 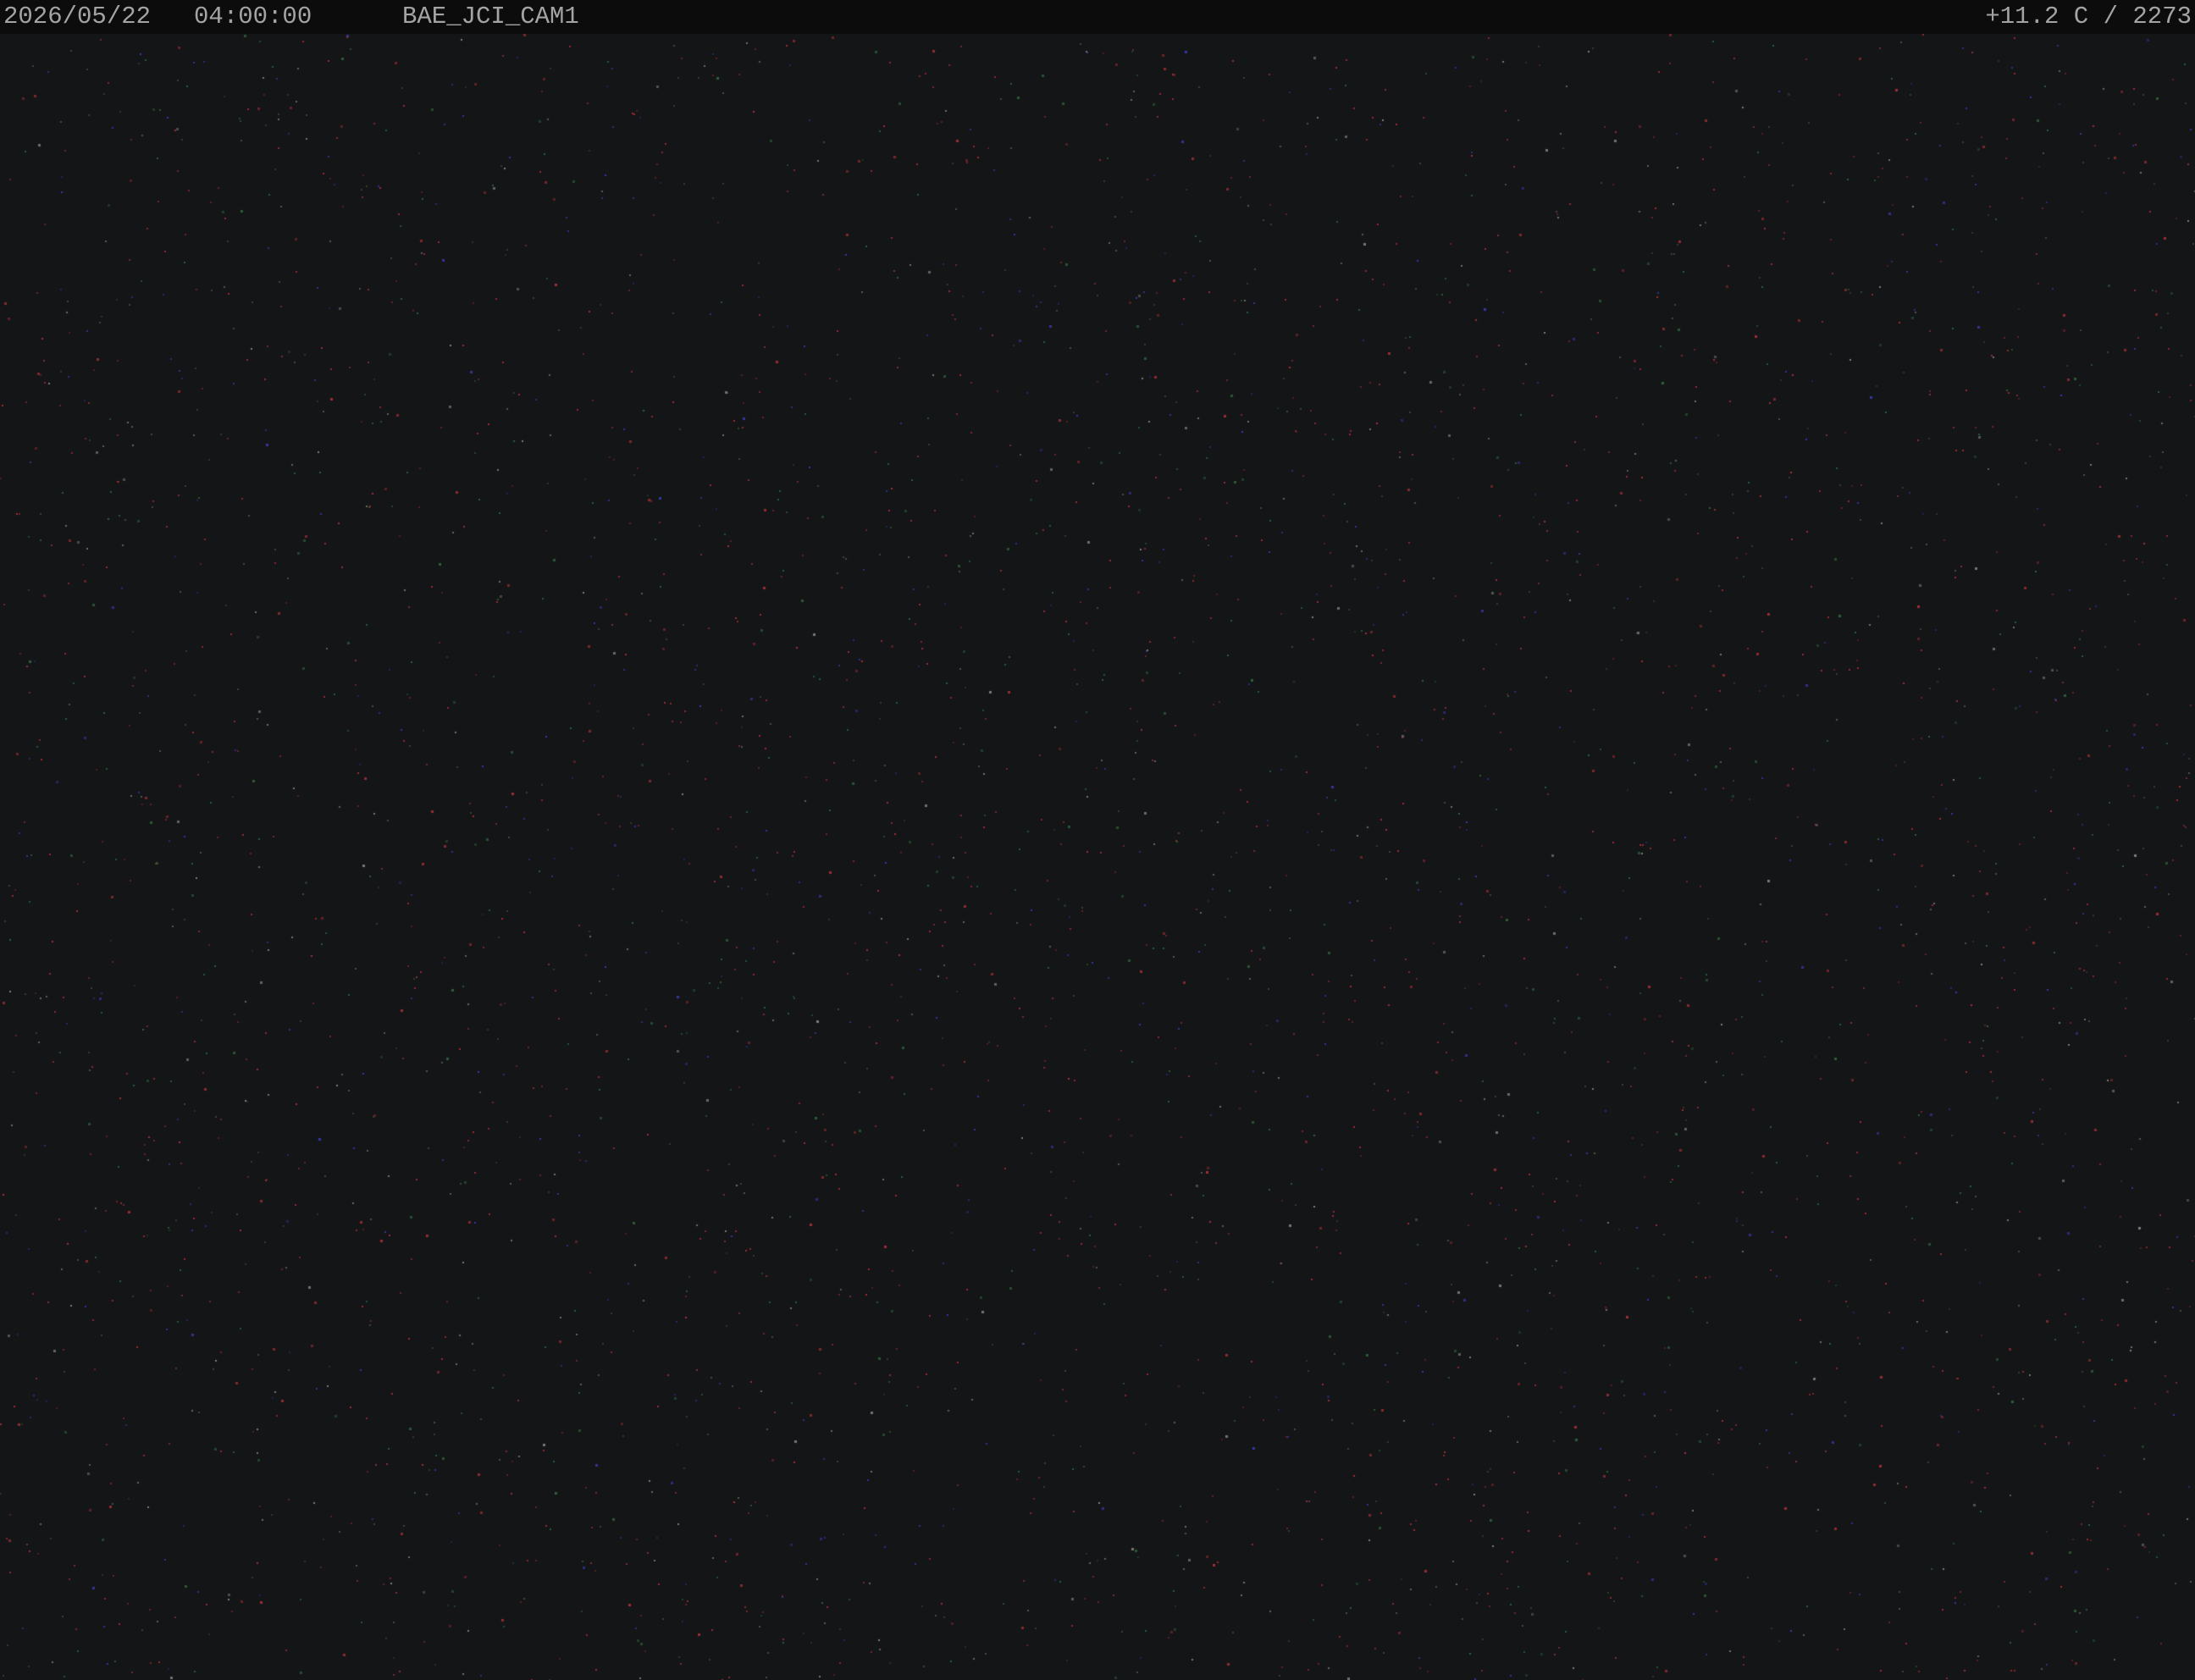 I want to click on overlay-temperature-readout: +11.2 C / 2273, so click(x=2088, y=17).